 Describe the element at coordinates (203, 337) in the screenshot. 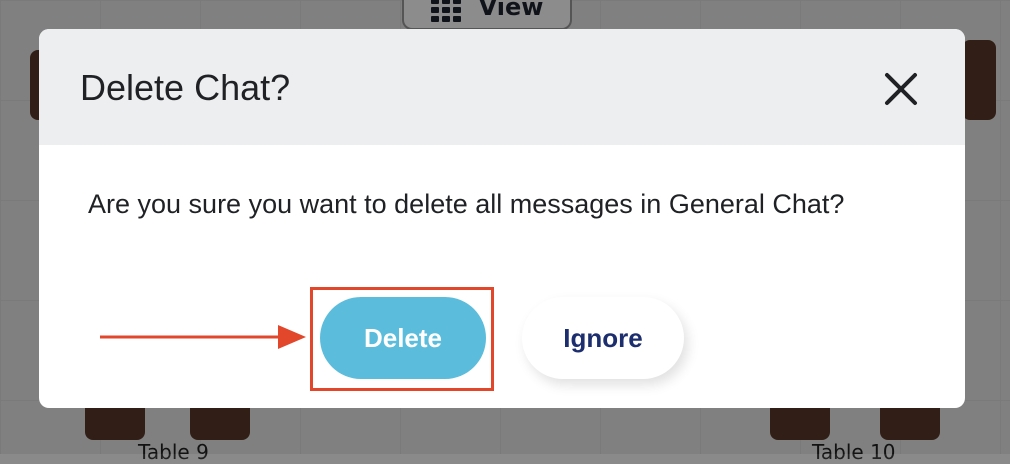

I see `arrow-right-icon` at that location.